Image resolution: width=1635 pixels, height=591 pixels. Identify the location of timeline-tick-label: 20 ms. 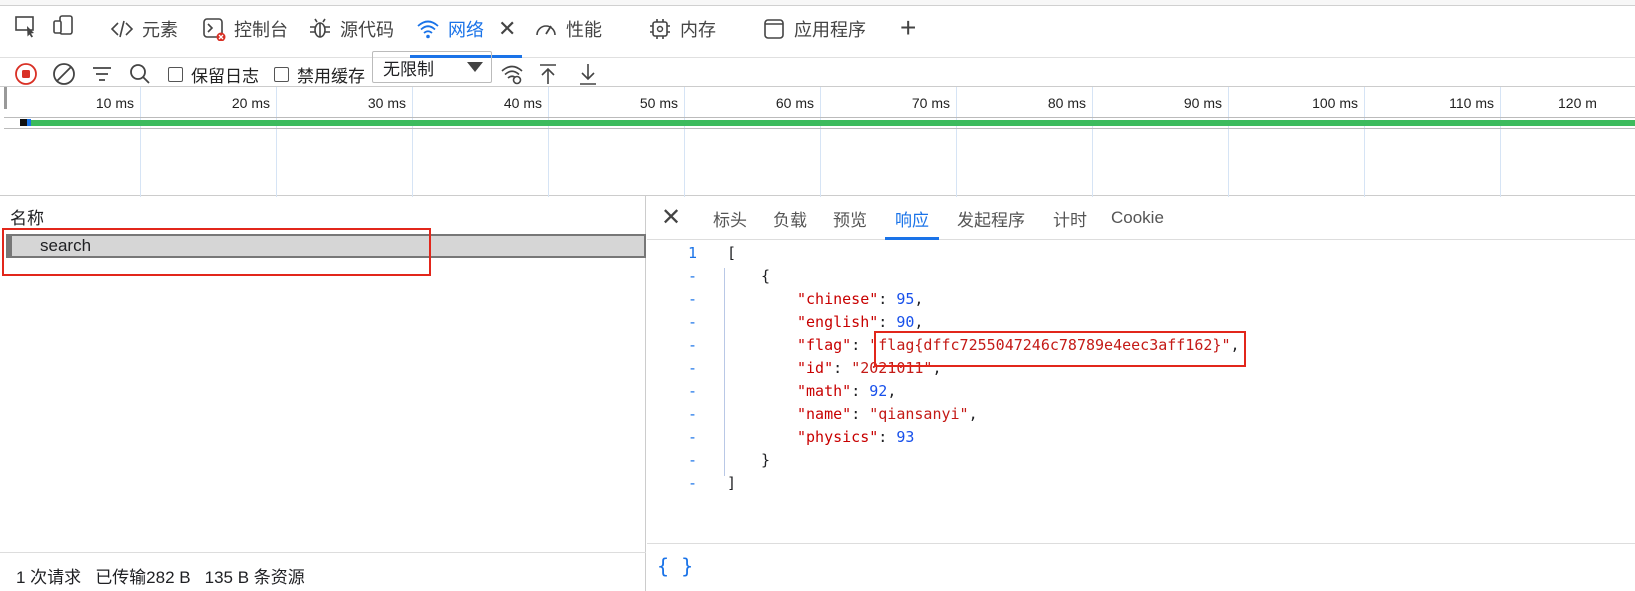
(250, 103).